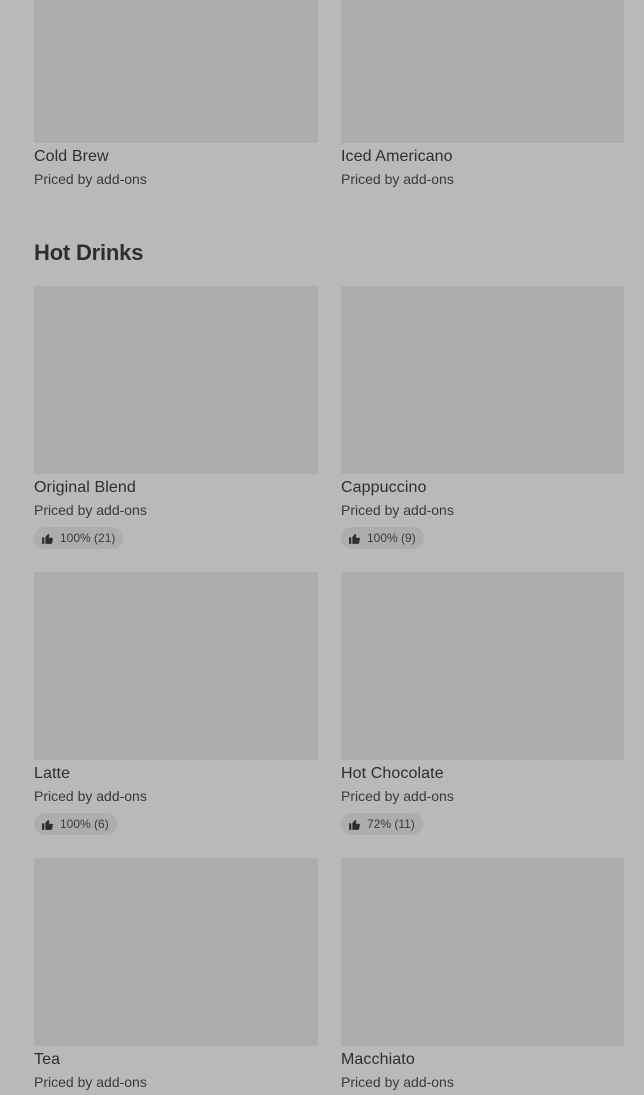 The width and height of the screenshot is (644, 1095). Describe the element at coordinates (384, 487) in the screenshot. I see `item-name: Cappuccino` at that location.